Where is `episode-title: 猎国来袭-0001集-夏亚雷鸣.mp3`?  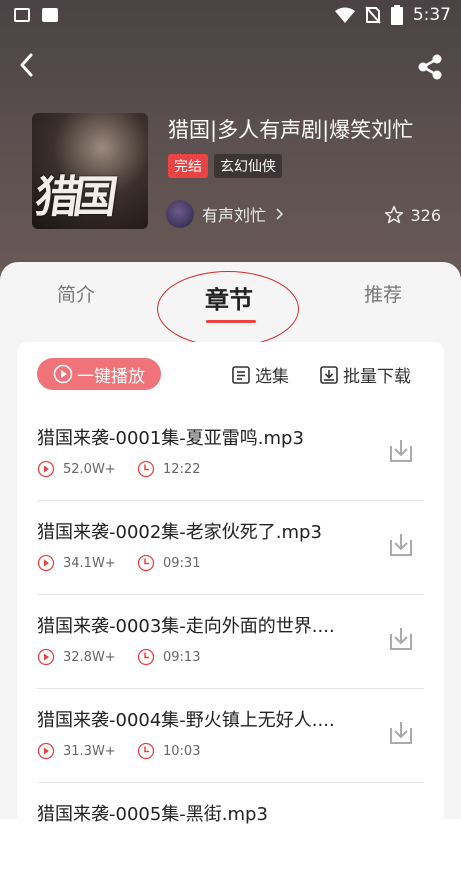
episode-title: 猎国来袭-0001集-夏亚雷鸣.mp3 is located at coordinates (170, 438).